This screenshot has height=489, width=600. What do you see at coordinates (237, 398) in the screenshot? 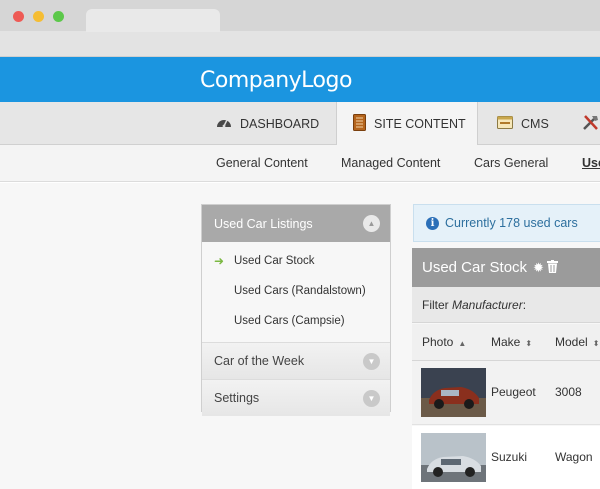
I see `accordion-title: Settings` at bounding box center [237, 398].